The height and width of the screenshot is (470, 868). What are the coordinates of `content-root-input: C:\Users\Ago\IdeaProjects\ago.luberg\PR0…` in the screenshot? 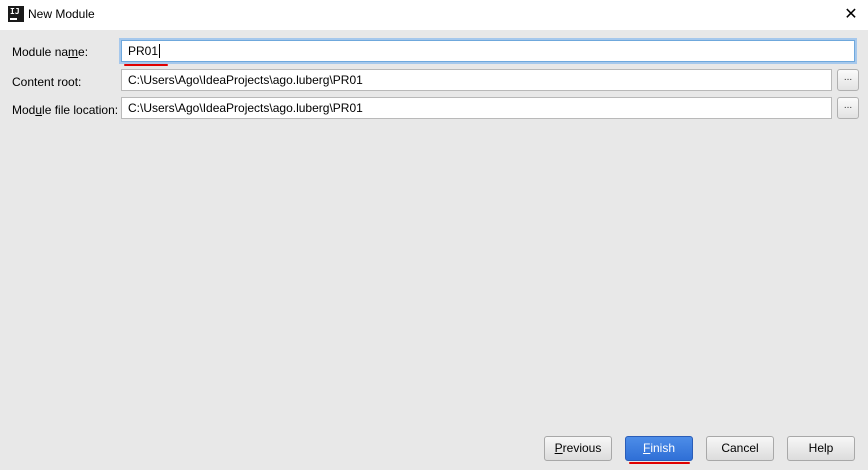 It's located at (476, 80).